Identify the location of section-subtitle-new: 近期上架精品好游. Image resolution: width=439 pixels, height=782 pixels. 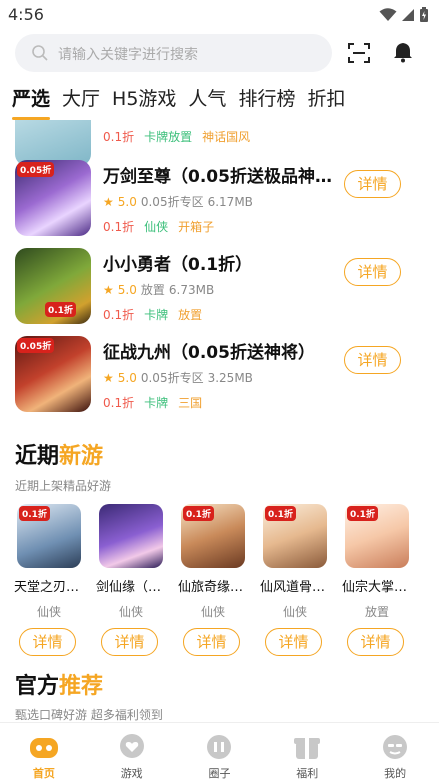
(63, 486).